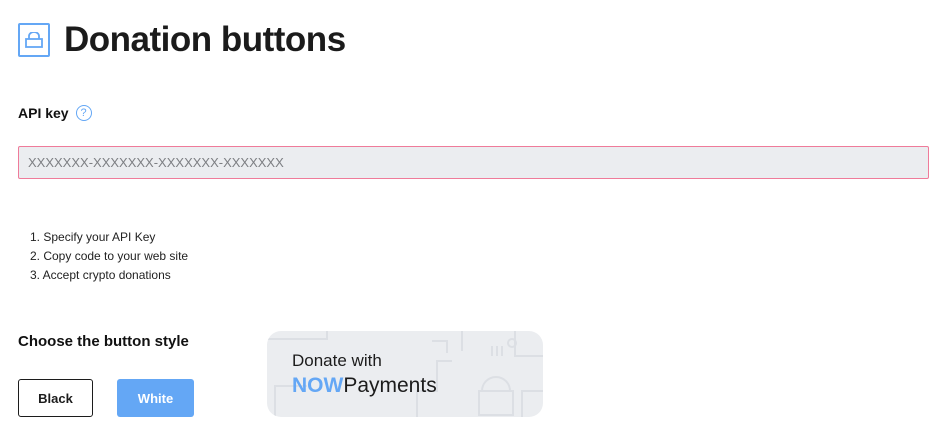  I want to click on list-item: 2. Copy code to your web site, so click(109, 256).